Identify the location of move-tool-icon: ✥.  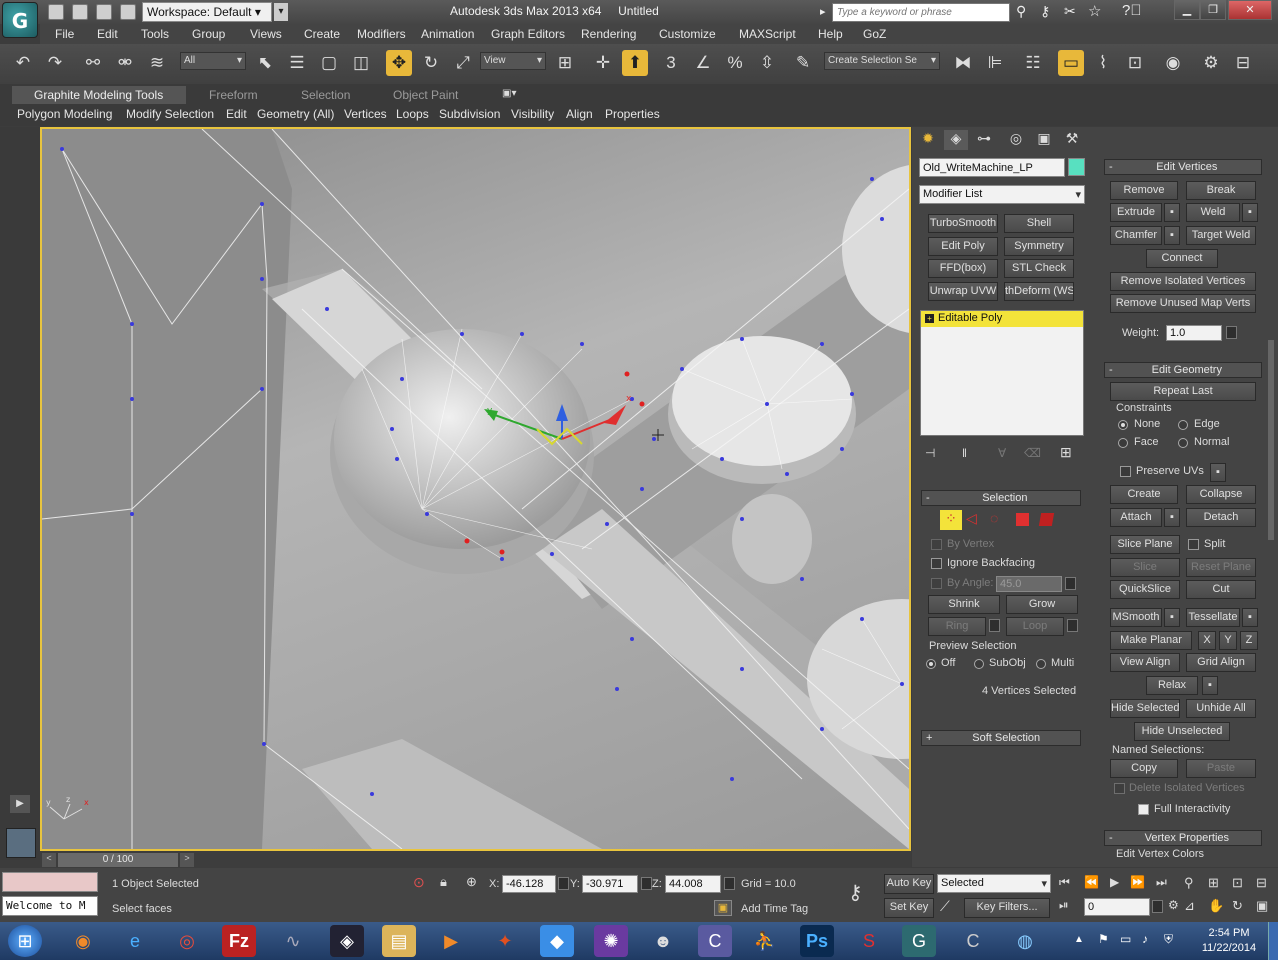
(399, 63).